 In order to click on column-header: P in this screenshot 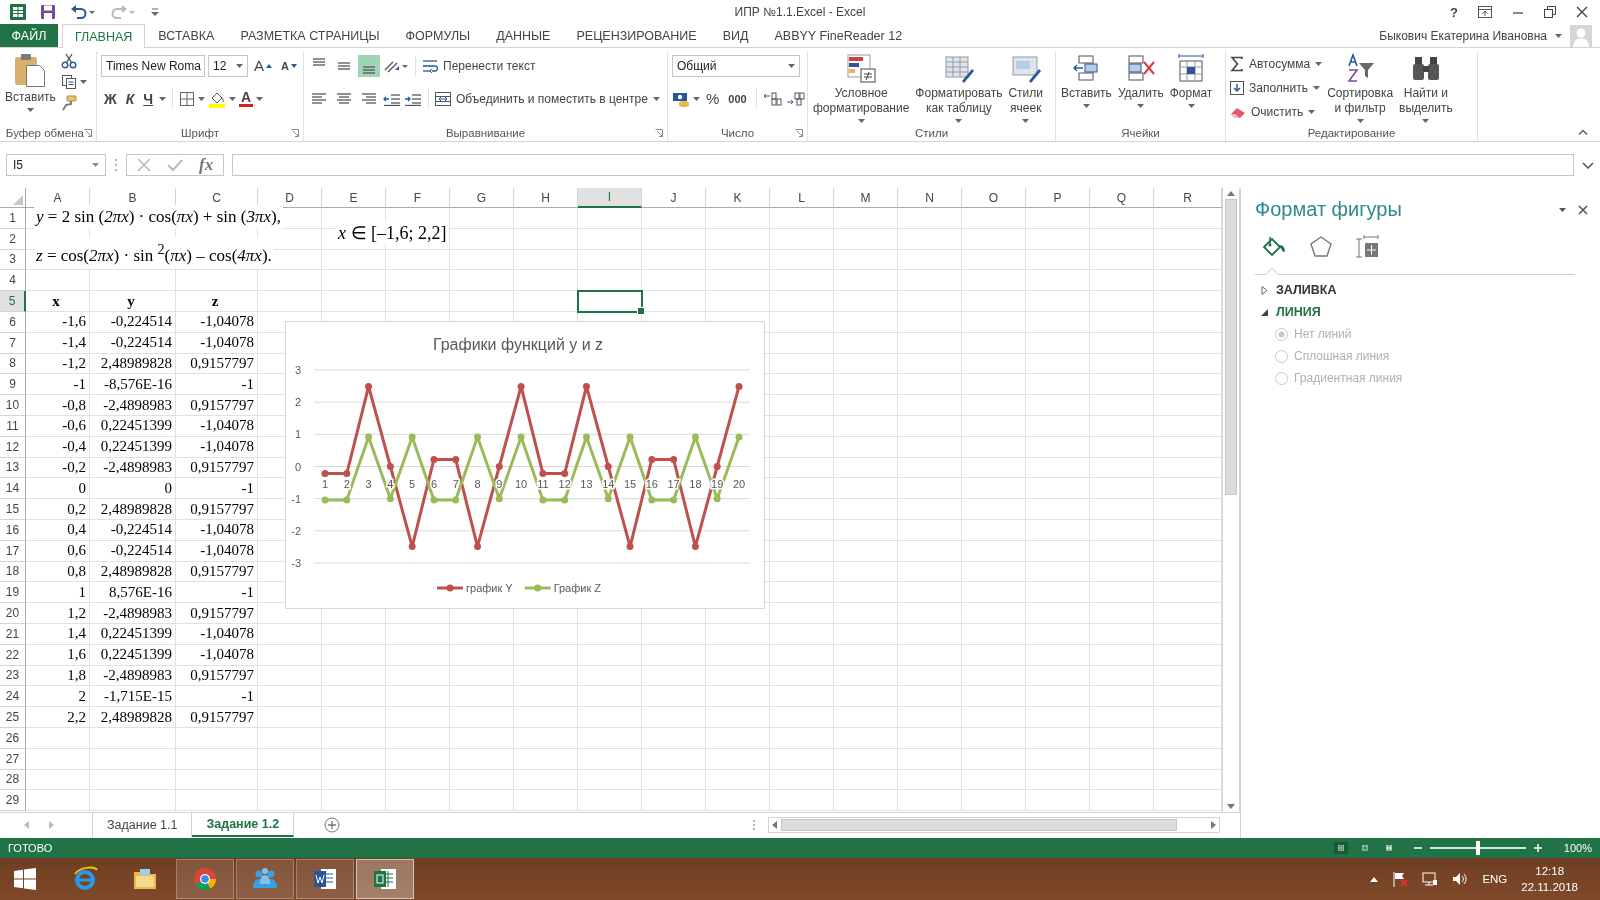, I will do `click(1058, 198)`.